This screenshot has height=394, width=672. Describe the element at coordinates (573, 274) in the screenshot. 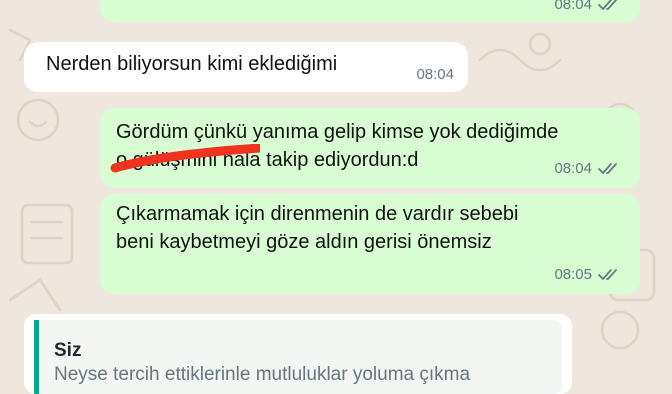

I see `message-time: 08:05` at that location.